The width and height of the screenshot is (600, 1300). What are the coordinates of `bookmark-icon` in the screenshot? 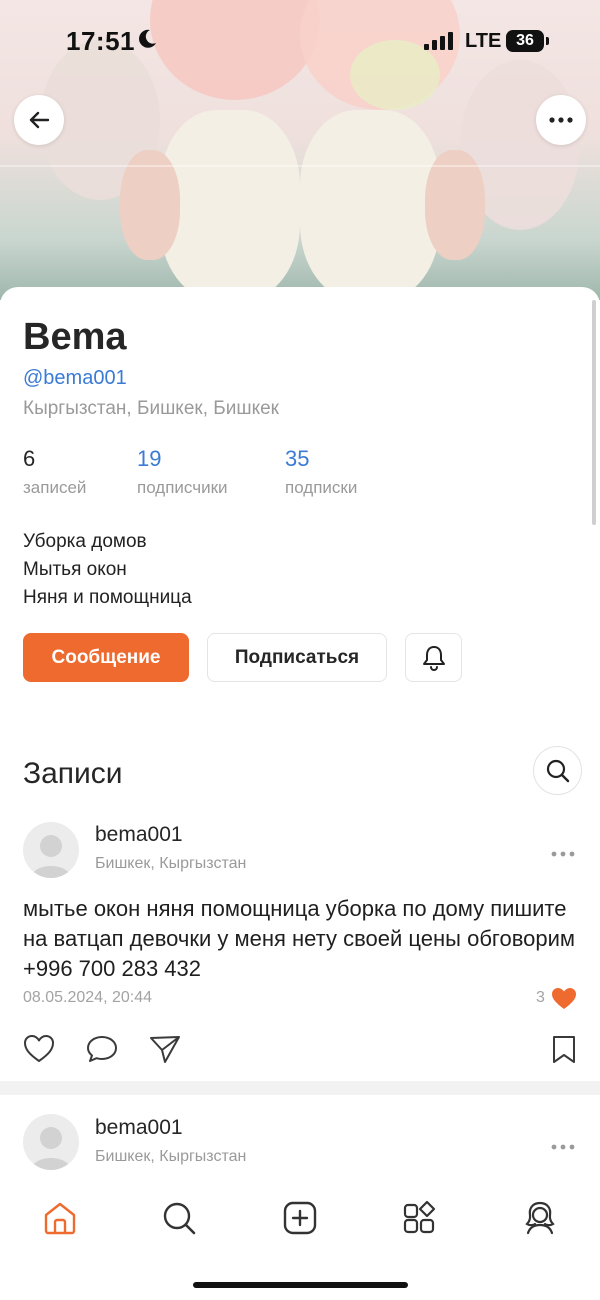 It's located at (564, 1049).